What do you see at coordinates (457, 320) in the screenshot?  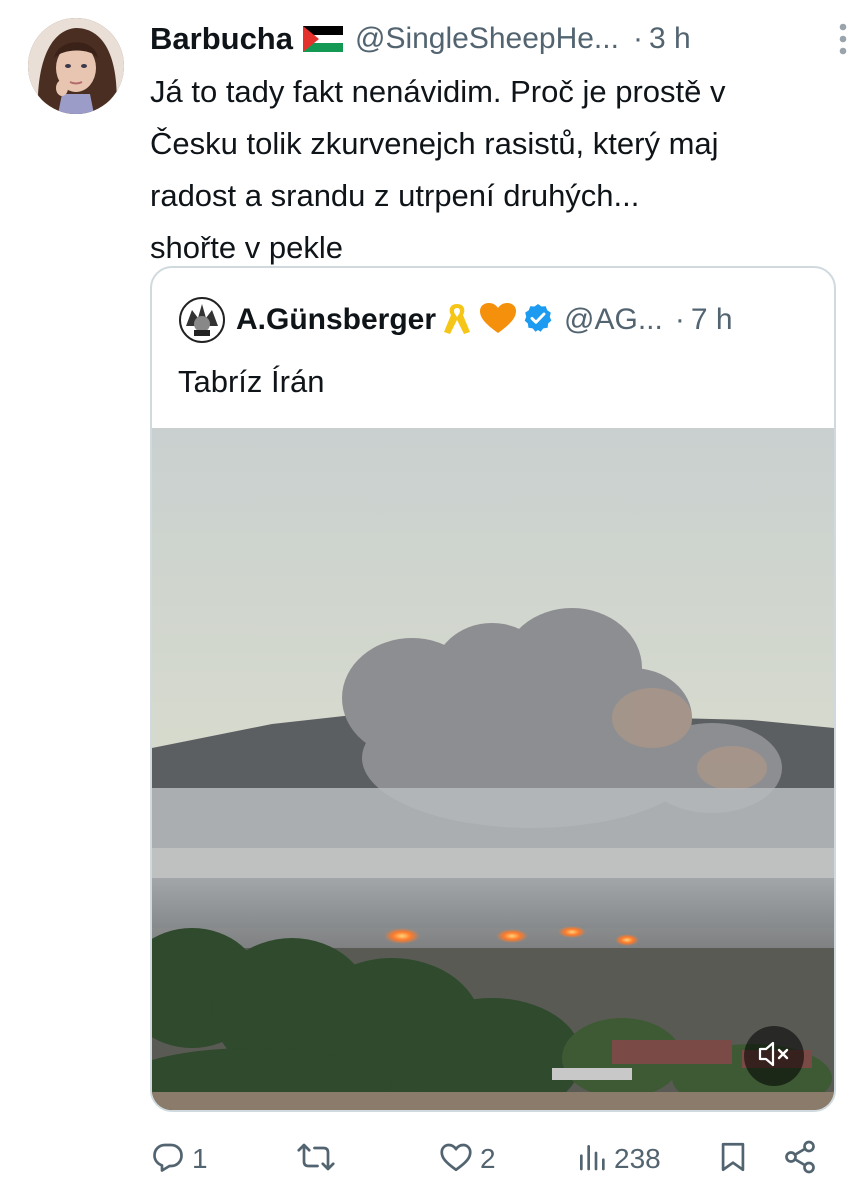 I see `yellow-ribbon-icon` at bounding box center [457, 320].